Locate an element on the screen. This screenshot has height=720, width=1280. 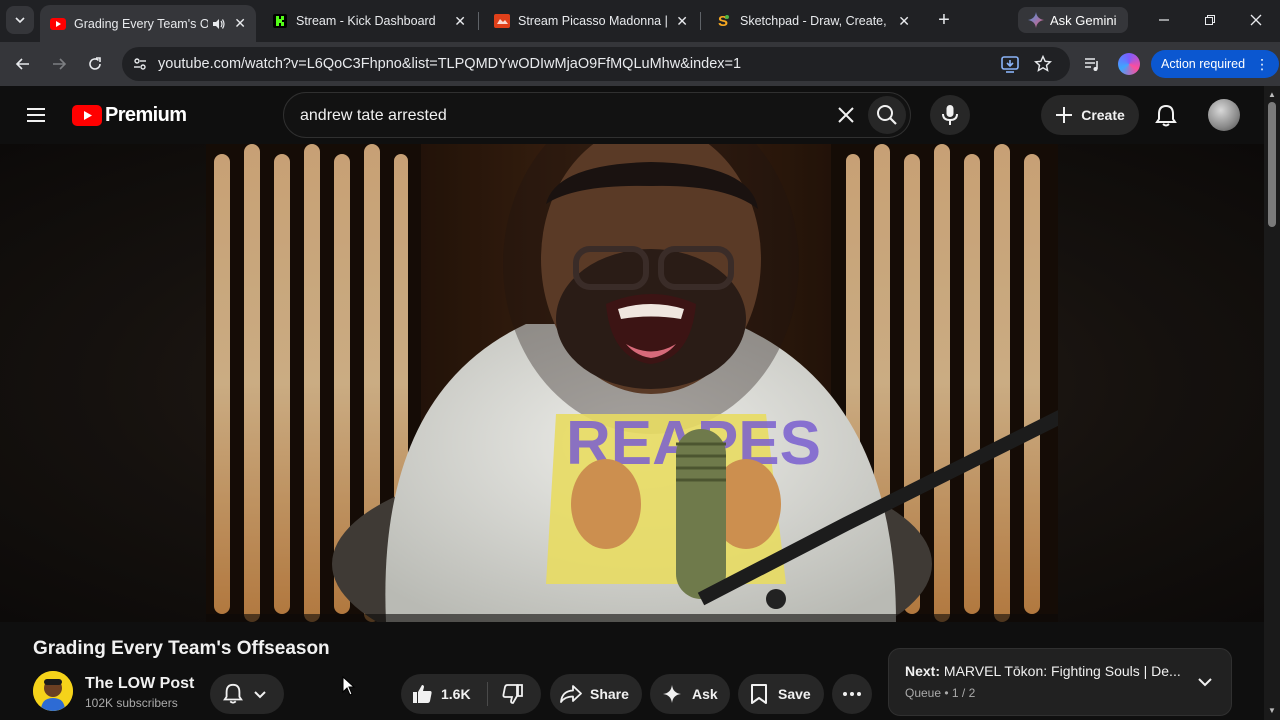
profile-extension-icon is located at coordinates (1129, 64).